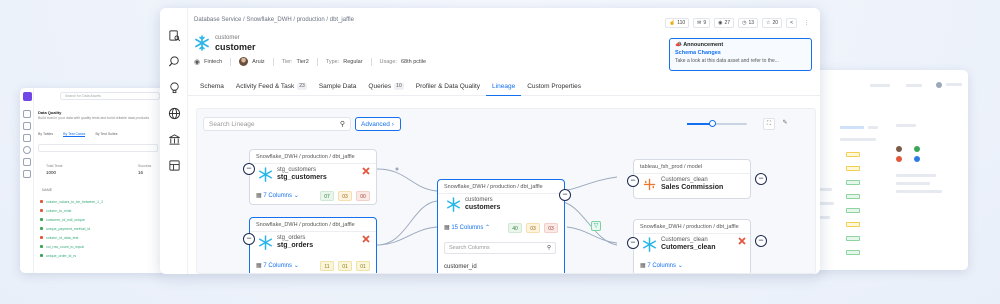 The width and height of the screenshot is (1000, 304). I want to click on star-icon: ☆, so click(768, 23).